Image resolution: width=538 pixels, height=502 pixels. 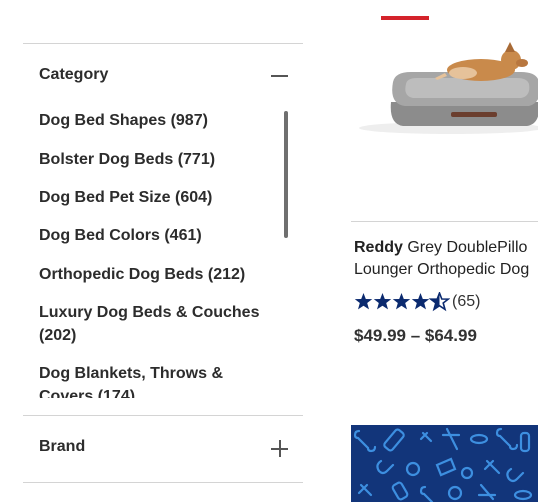 I want to click on pet-pattern-image, so click(x=443, y=464).